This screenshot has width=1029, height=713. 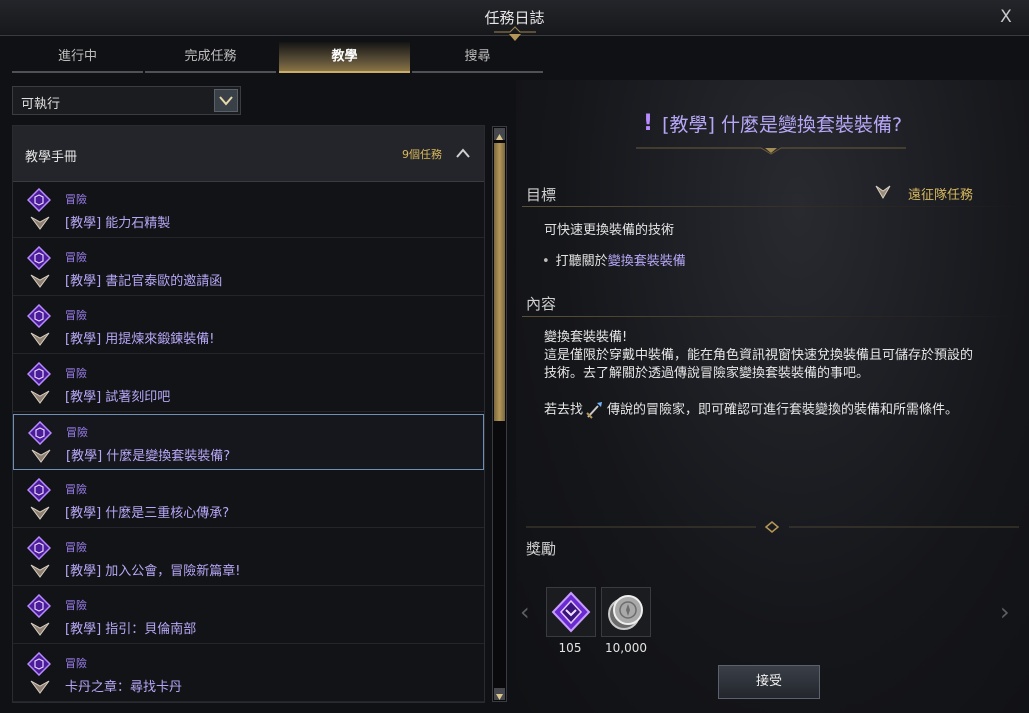 I want to click on scroll-down-button, so click(x=499, y=694).